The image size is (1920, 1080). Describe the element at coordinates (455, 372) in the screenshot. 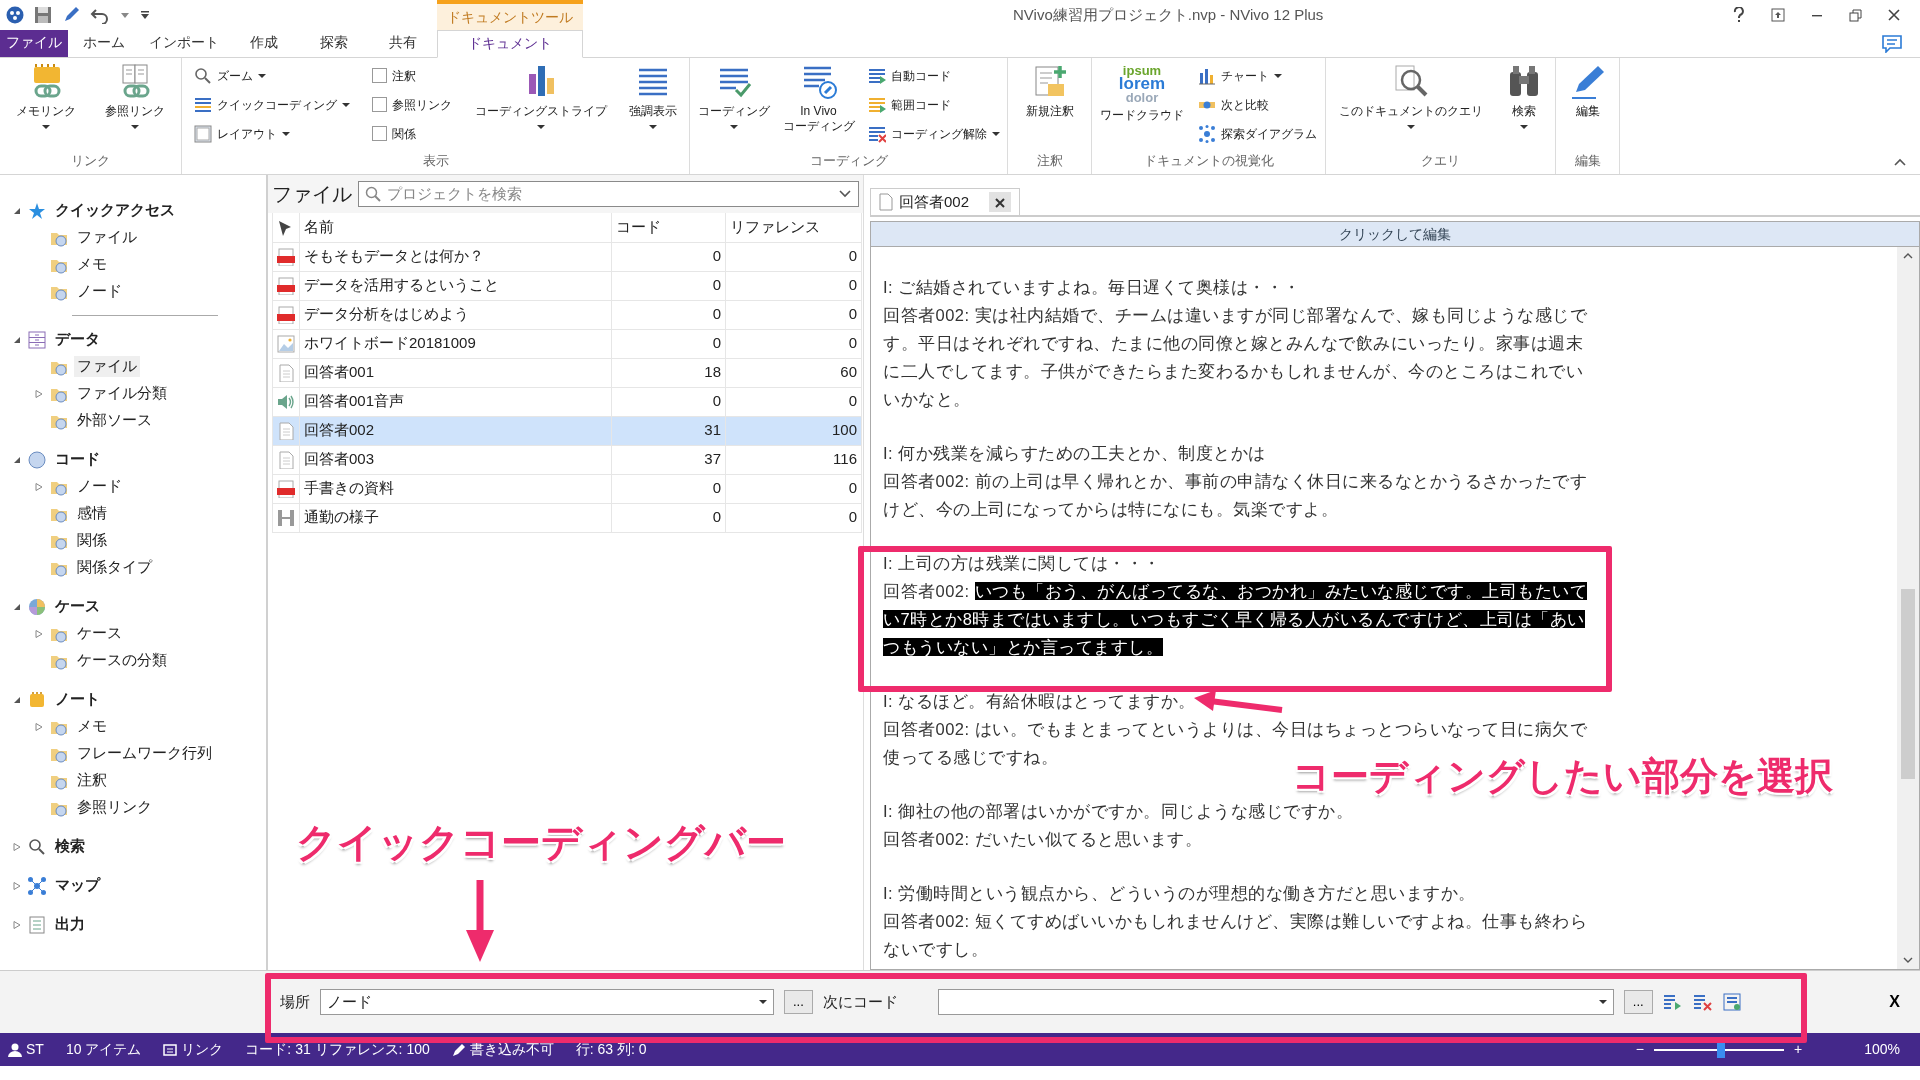

I see `file-name: 回答者001` at that location.